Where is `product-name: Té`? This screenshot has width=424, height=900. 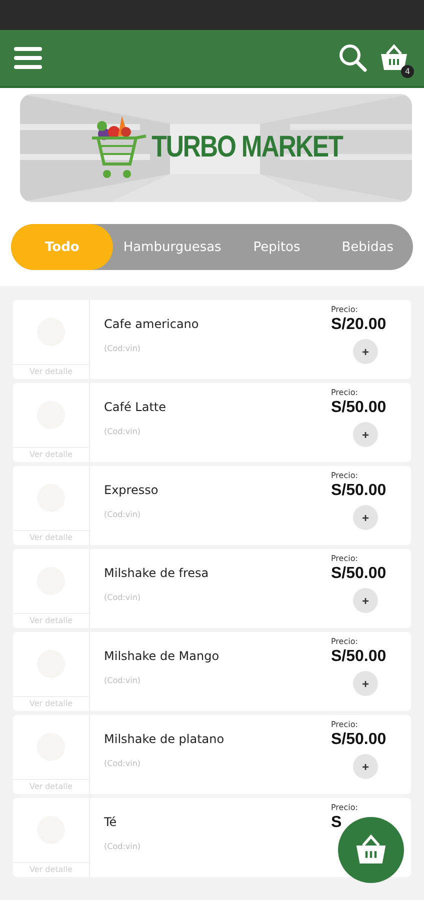
product-name: Té is located at coordinates (111, 822).